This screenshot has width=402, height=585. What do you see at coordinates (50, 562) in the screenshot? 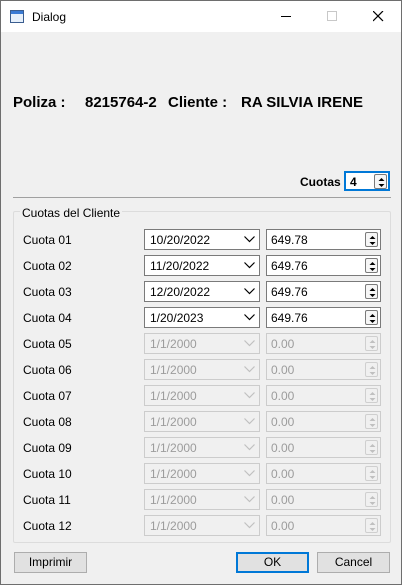
I see `print-button: Imprimir` at bounding box center [50, 562].